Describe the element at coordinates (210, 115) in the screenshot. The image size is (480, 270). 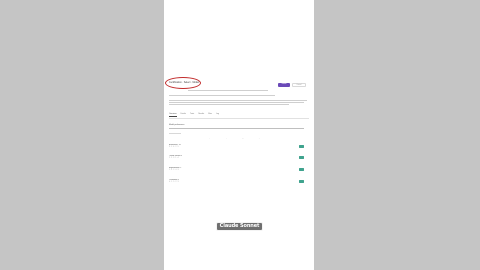
I see `tab-files: Files` at that location.